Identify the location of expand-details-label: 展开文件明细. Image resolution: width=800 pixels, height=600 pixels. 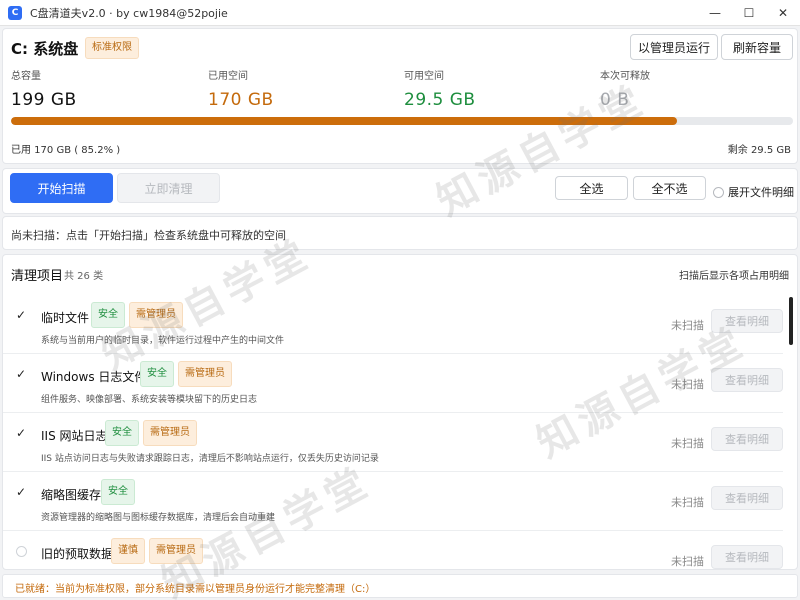
(761, 192).